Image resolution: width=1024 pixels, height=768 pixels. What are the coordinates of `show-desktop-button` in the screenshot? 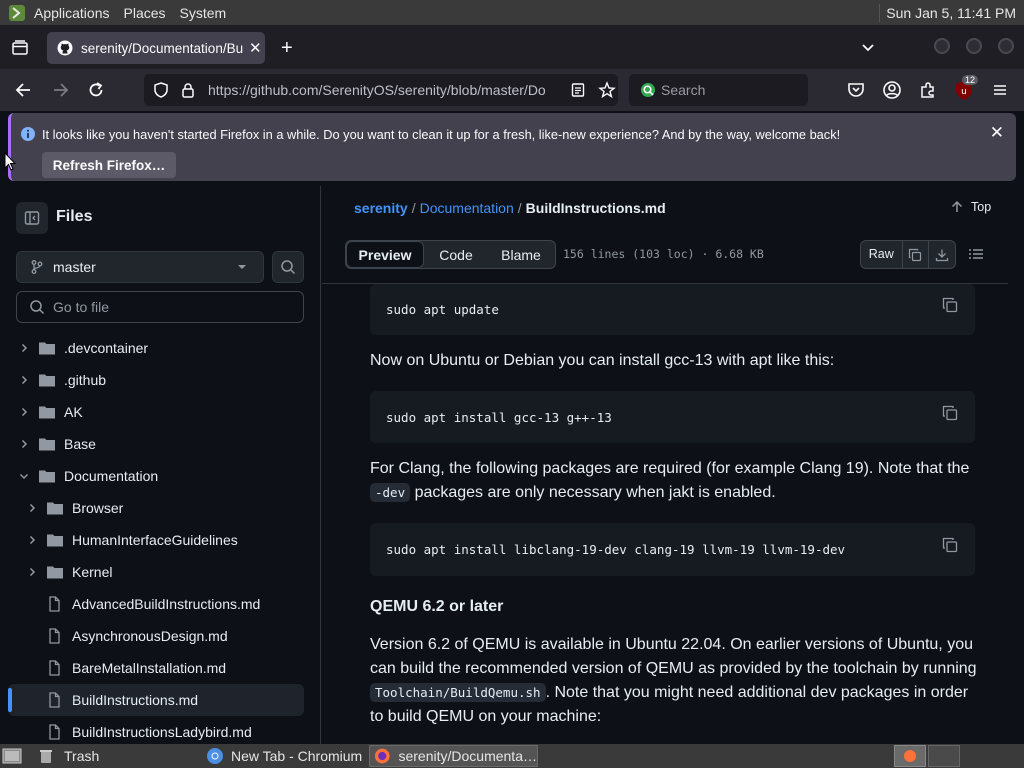 It's located at (12, 756).